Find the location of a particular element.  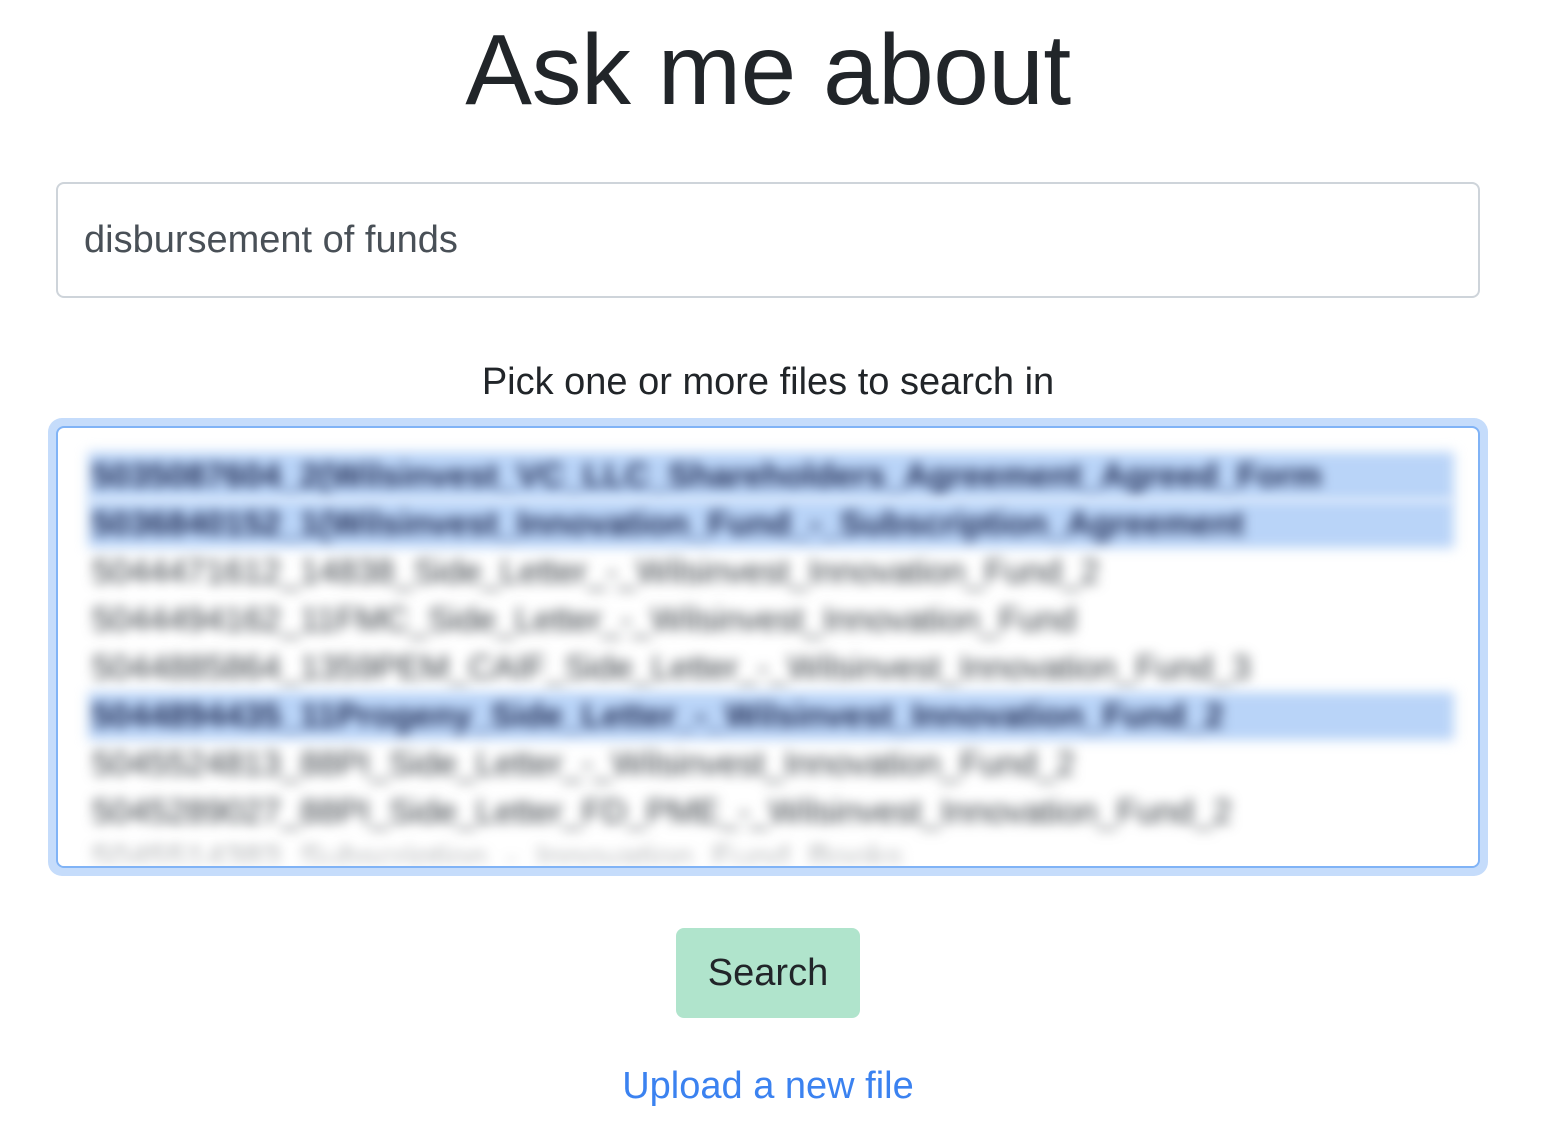

query-input is located at coordinates (768, 240).